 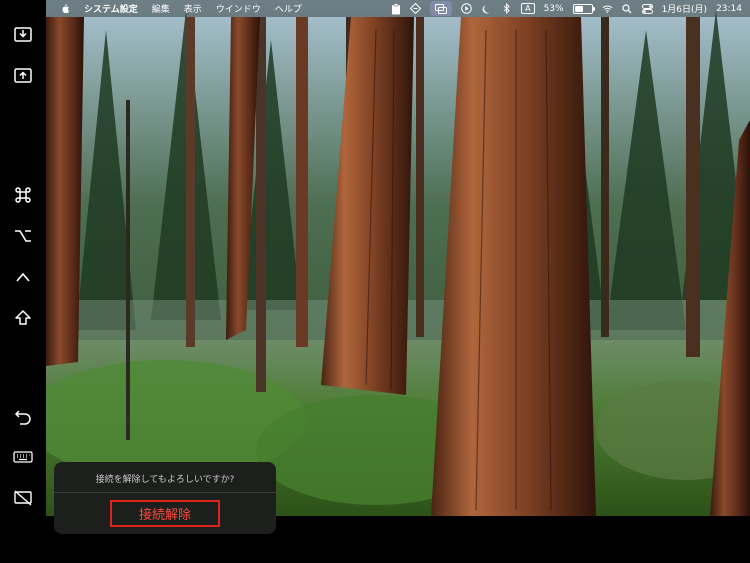 What do you see at coordinates (161, 8) in the screenshot?
I see `menu-edit: 編集` at bounding box center [161, 8].